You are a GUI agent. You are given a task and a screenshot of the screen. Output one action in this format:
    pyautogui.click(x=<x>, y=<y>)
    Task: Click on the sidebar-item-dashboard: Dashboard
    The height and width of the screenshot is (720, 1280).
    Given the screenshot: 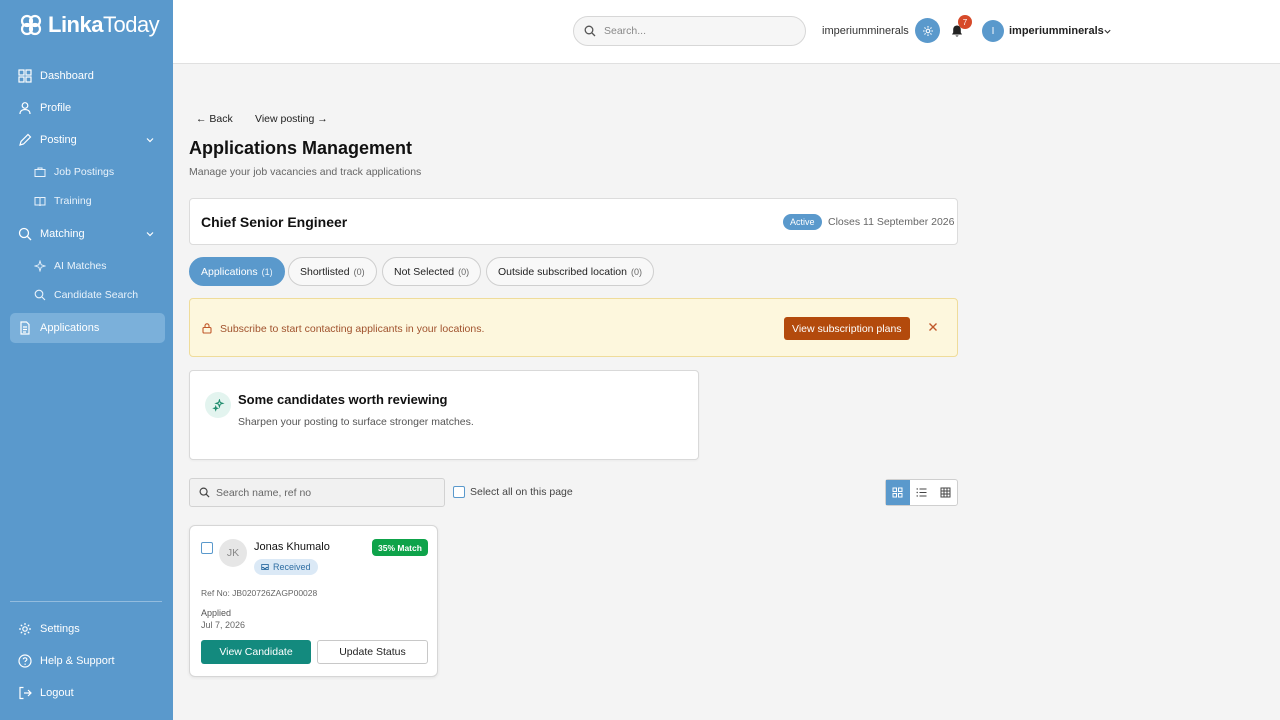 What is the action you would take?
    pyautogui.click(x=87, y=76)
    